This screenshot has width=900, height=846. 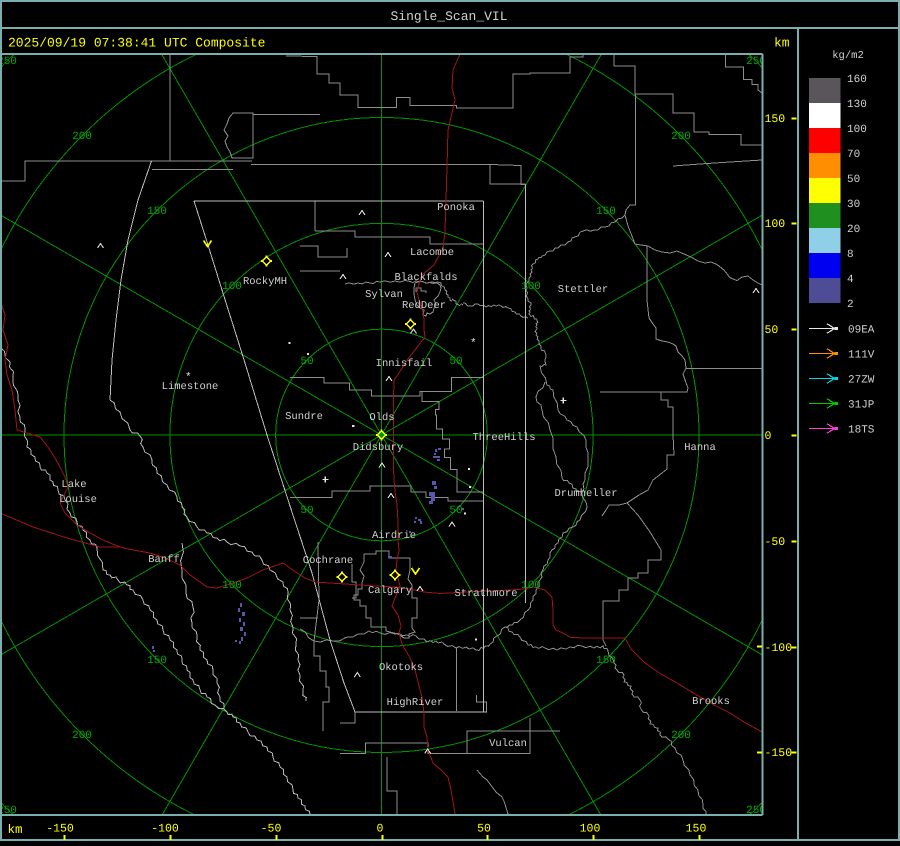 What do you see at coordinates (861, 381) in the screenshot?
I see `svg-text: 27ZW` at bounding box center [861, 381].